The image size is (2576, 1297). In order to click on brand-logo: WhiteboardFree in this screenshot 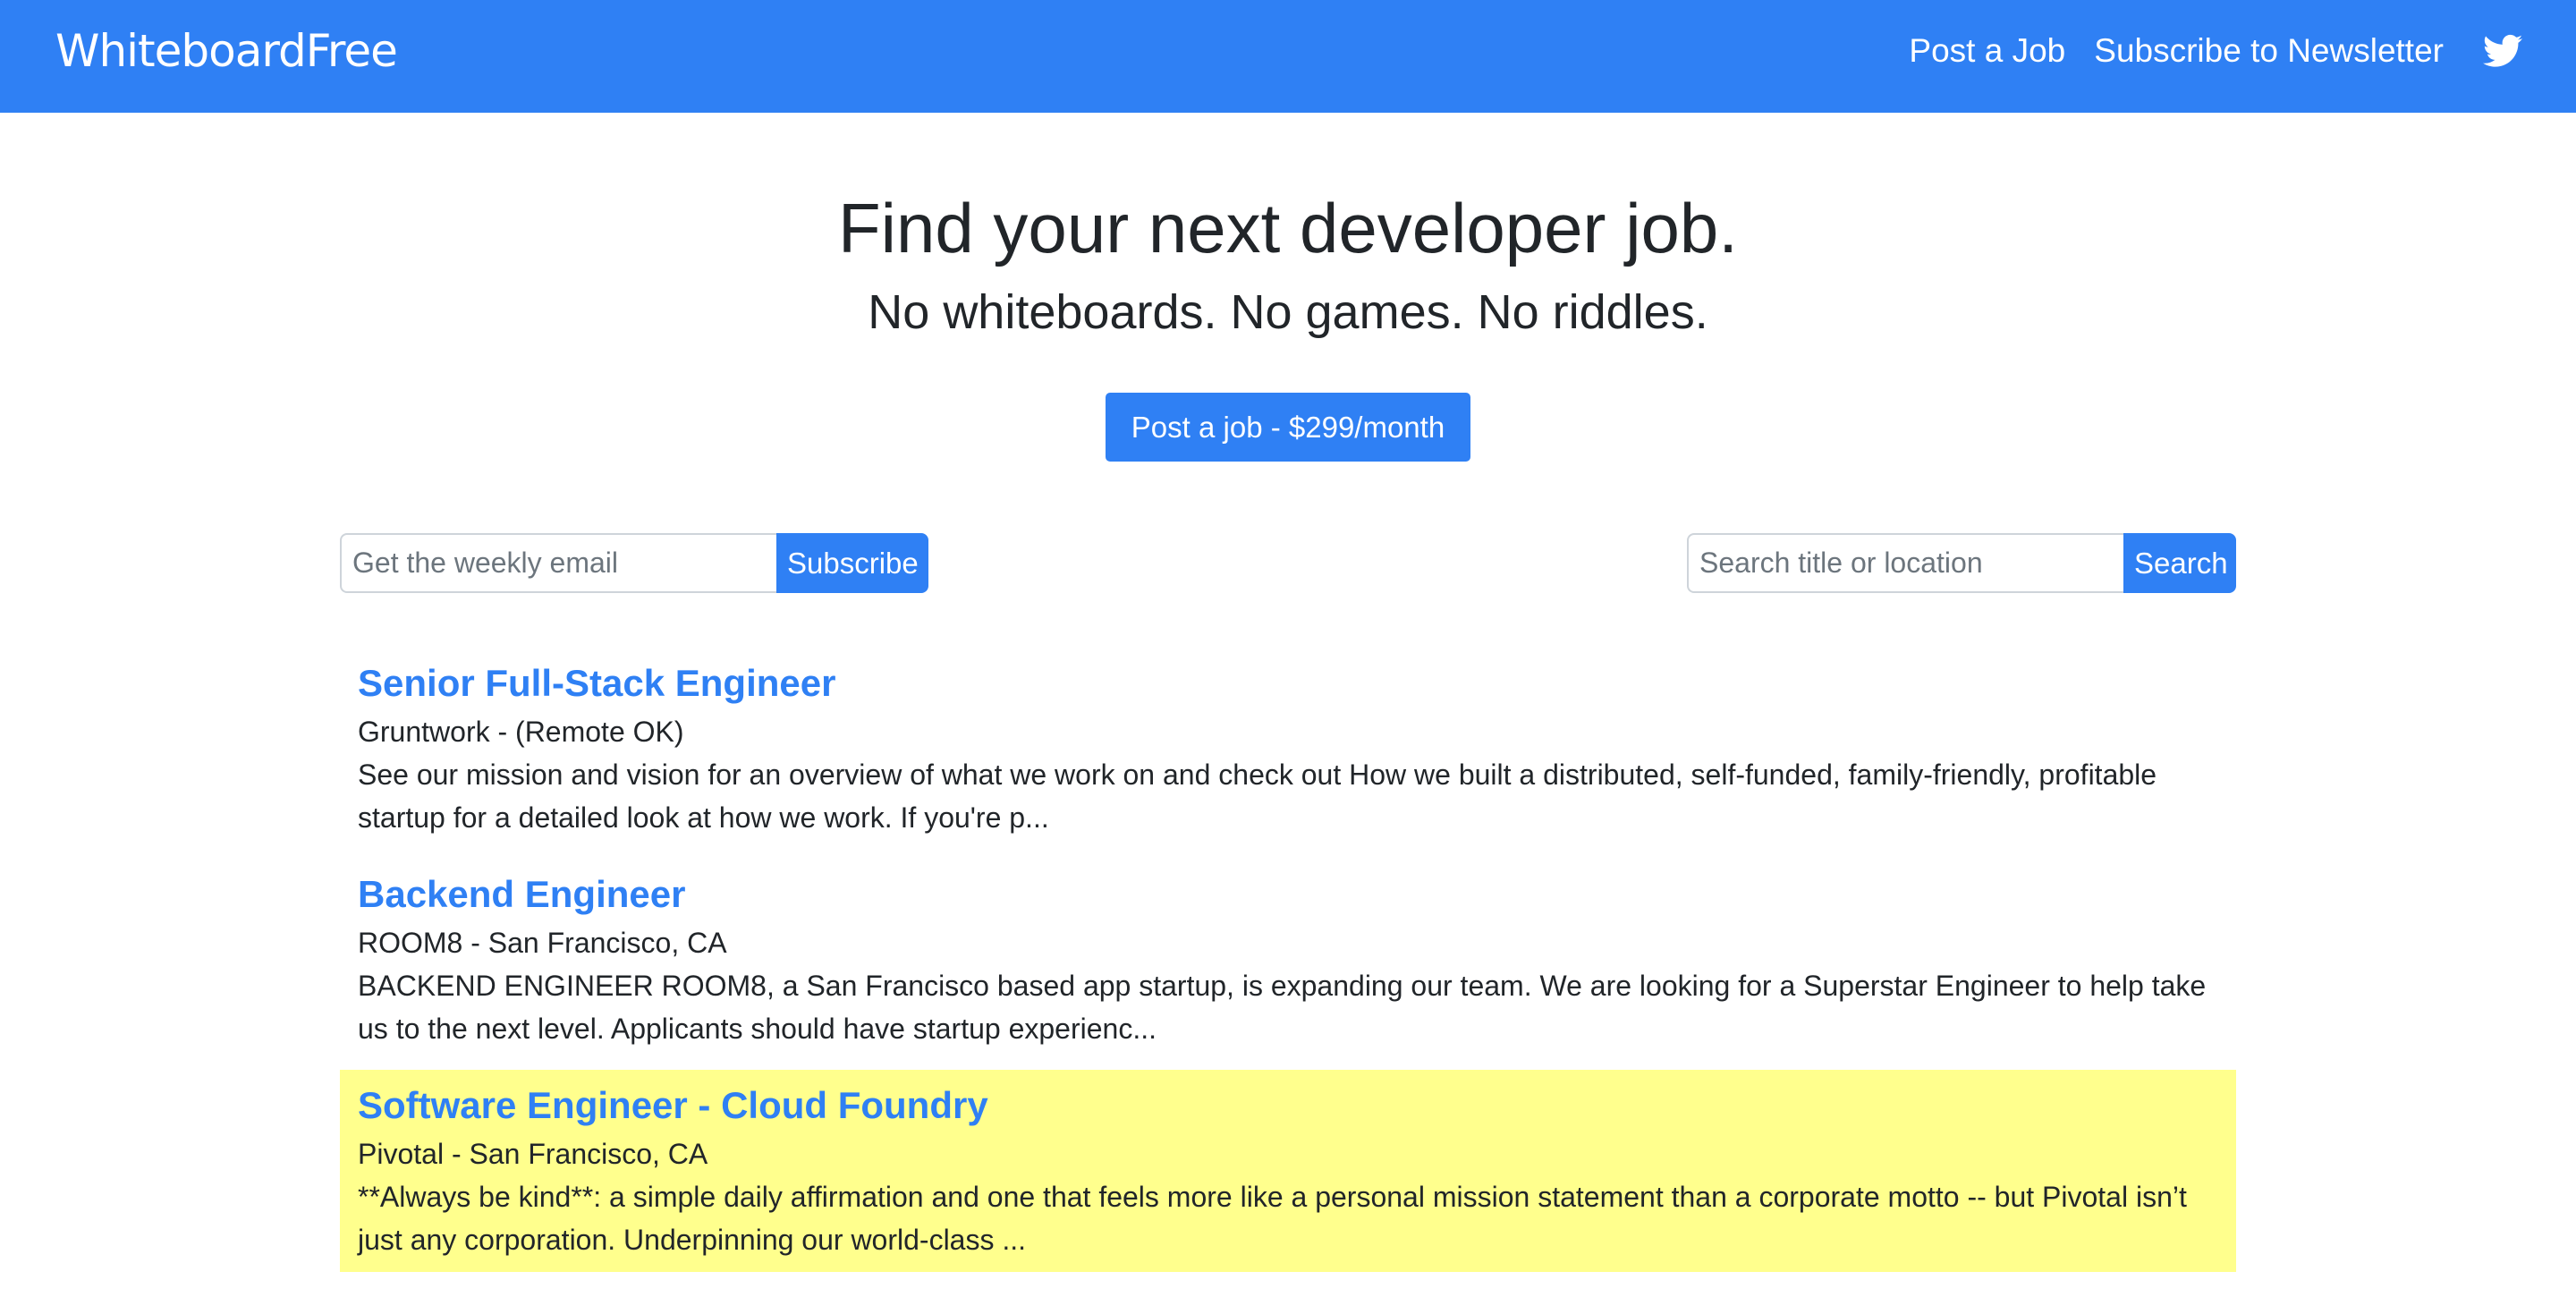, I will do `click(226, 51)`.